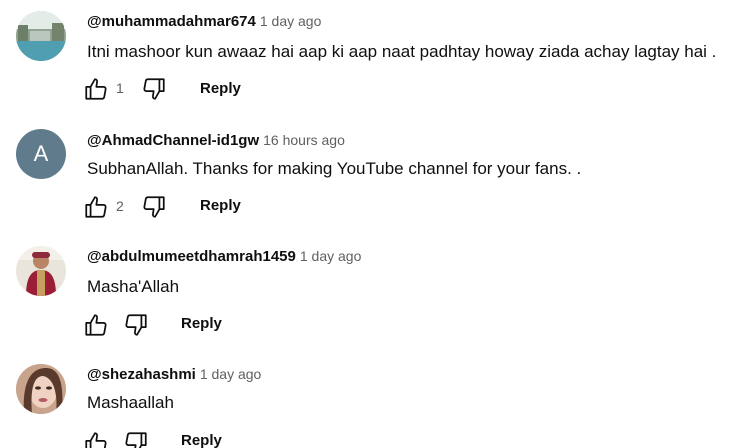 The height and width of the screenshot is (448, 732). I want to click on like-count: 1, so click(120, 88).